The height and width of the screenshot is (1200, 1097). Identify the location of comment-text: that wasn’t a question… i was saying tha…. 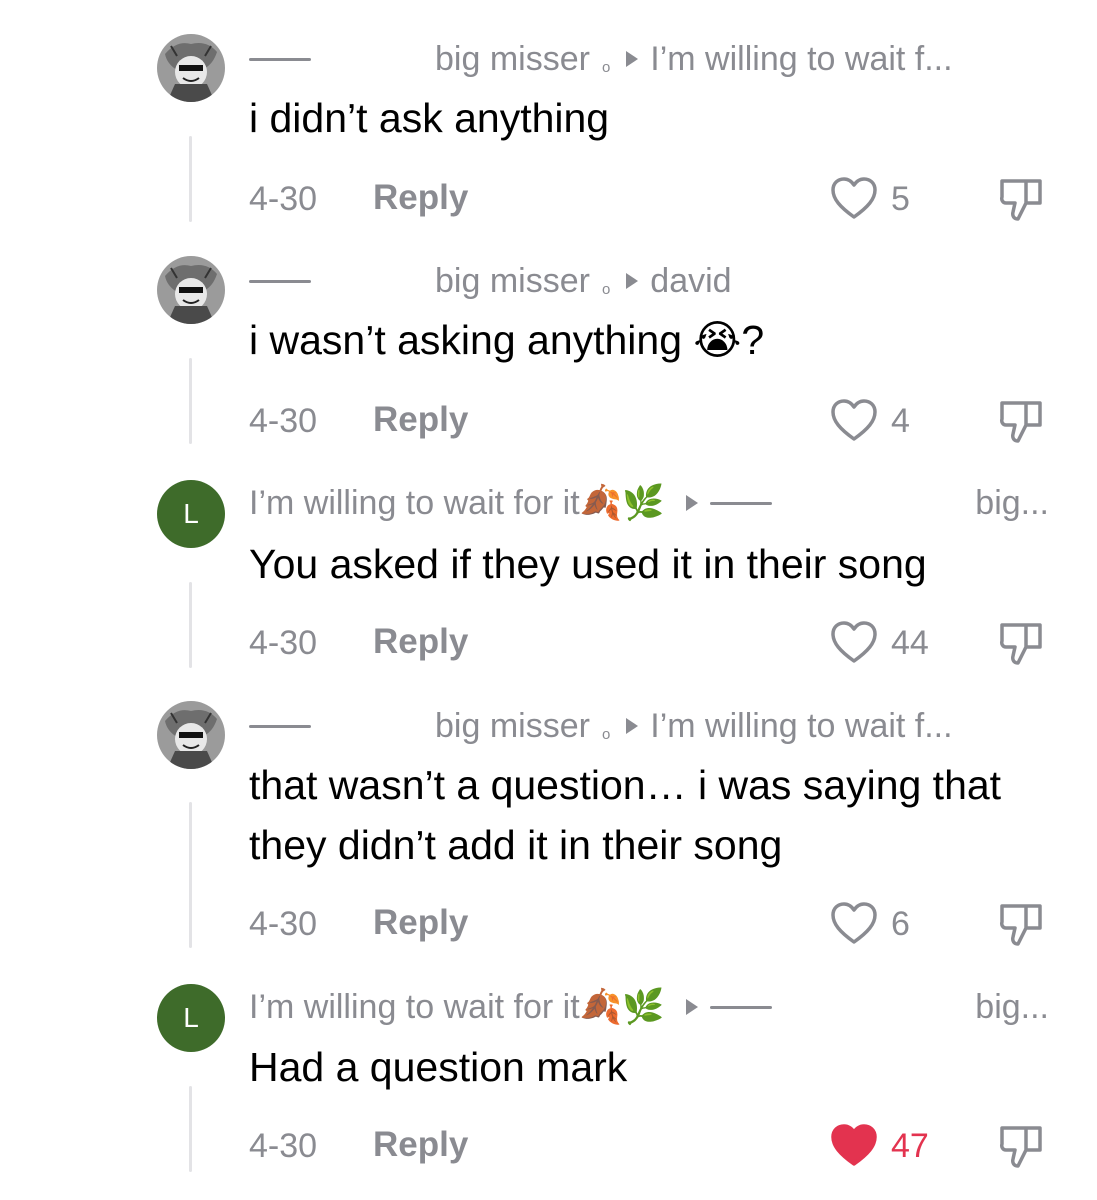
(625, 815).